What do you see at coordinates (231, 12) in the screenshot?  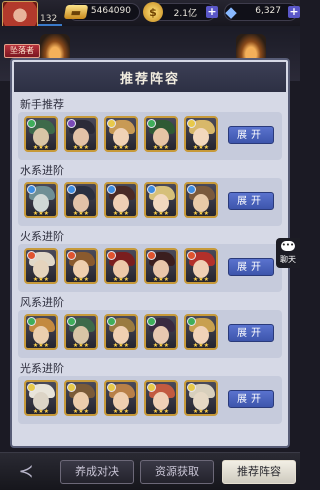 I see `gem-icon: ◆` at bounding box center [231, 12].